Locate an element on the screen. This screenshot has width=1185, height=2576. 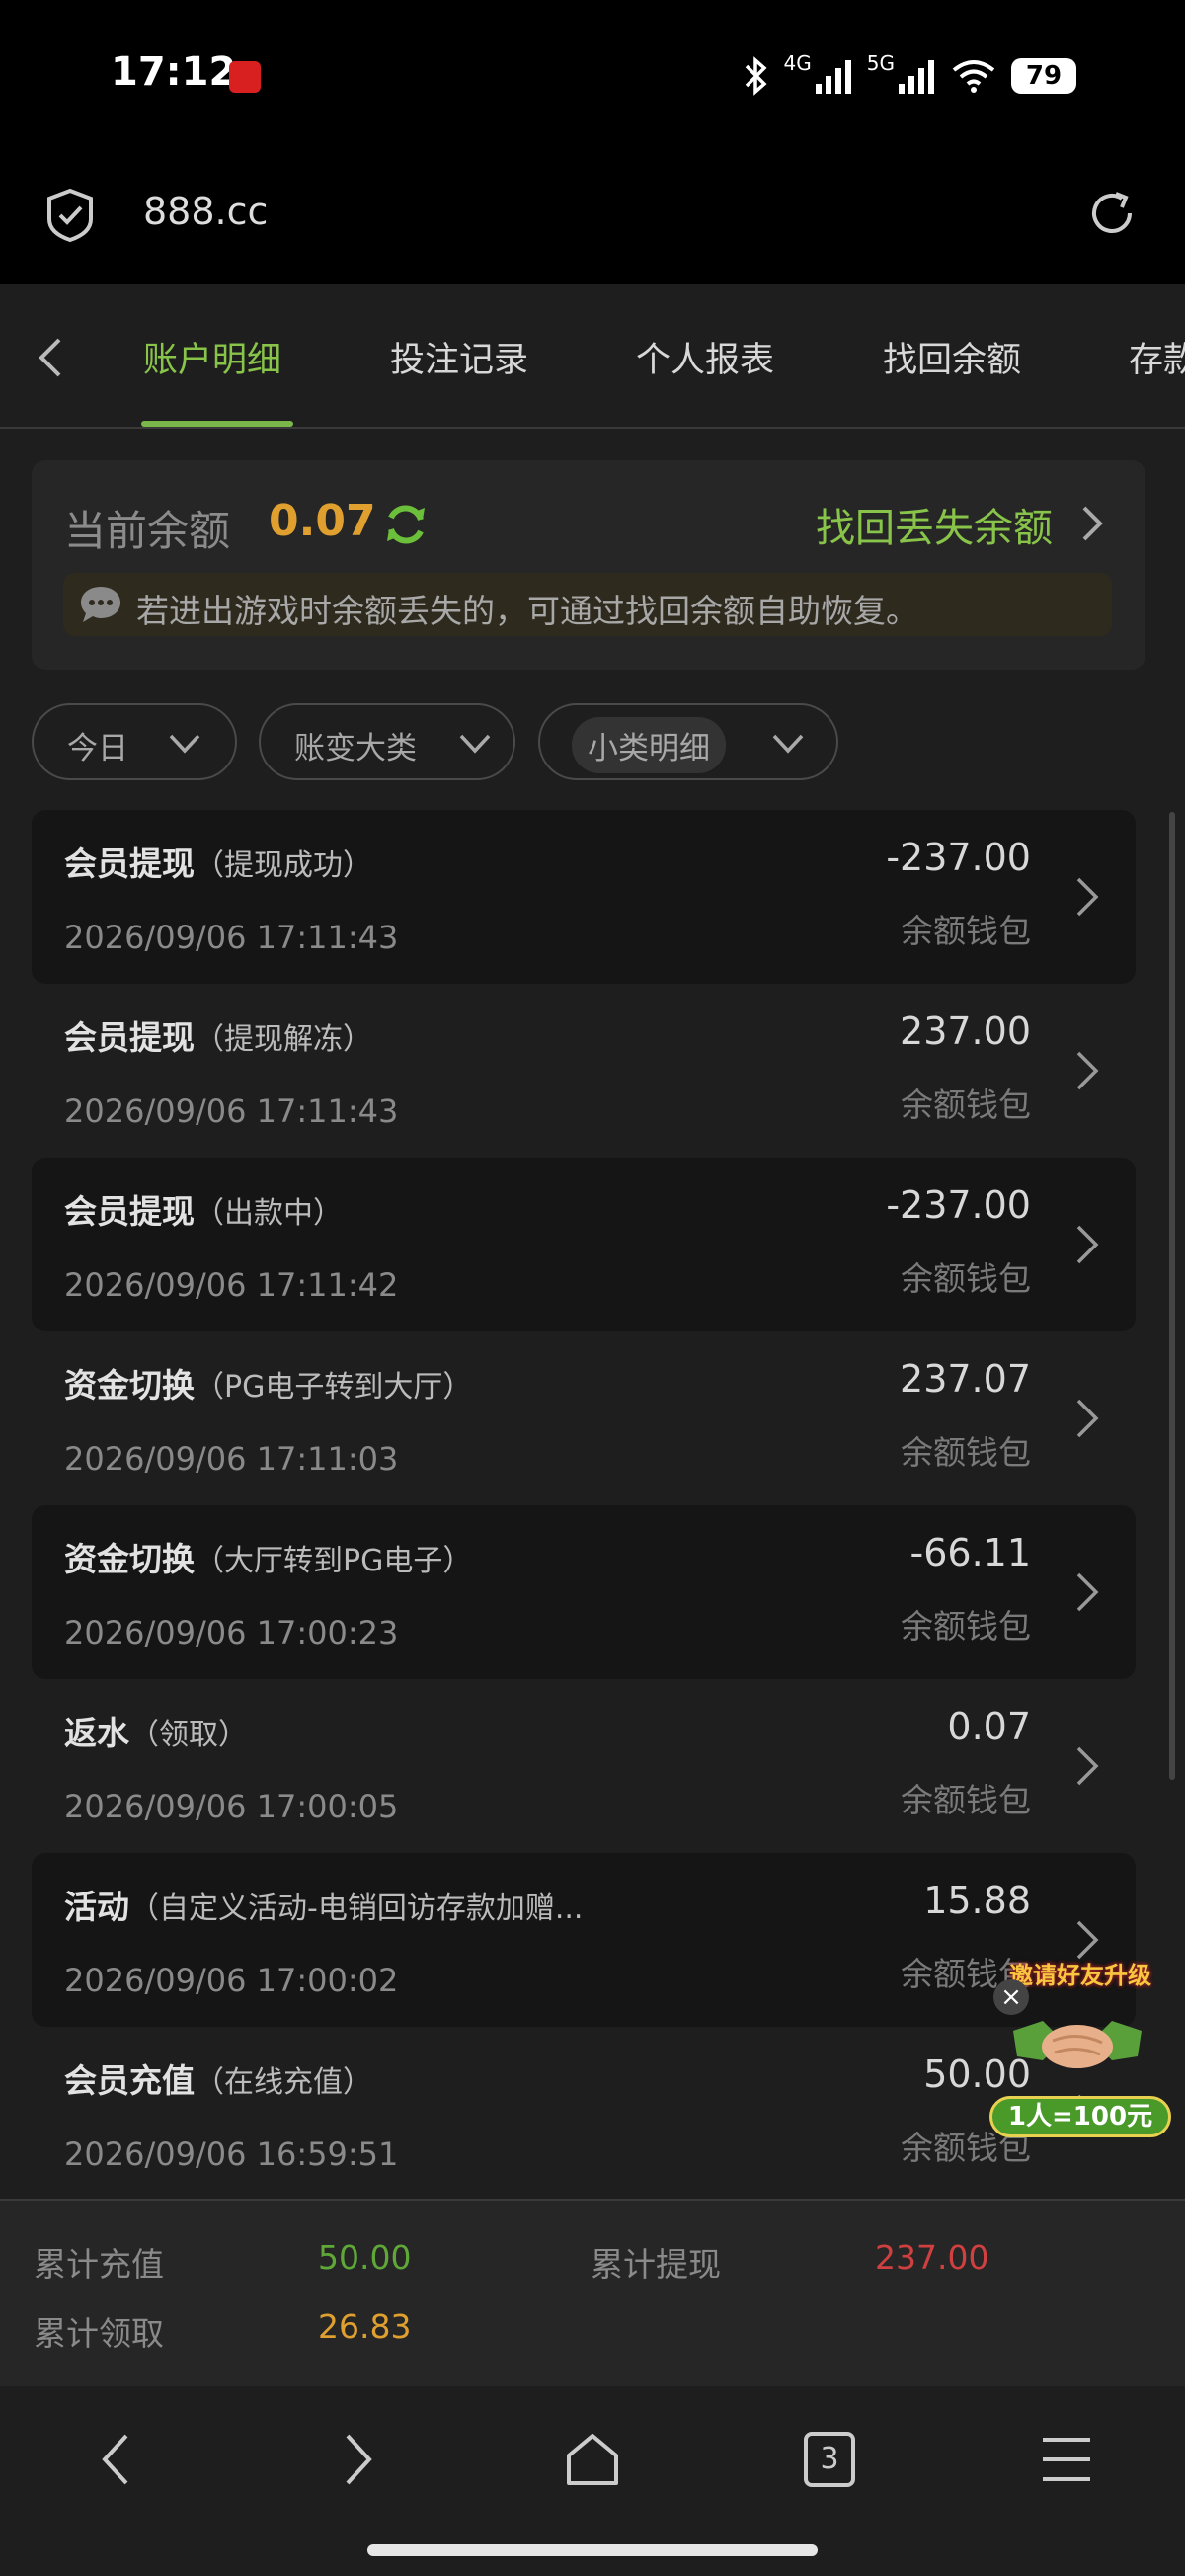
recover-lost-balance-link: 找回丢失余额 is located at coordinates (935, 524).